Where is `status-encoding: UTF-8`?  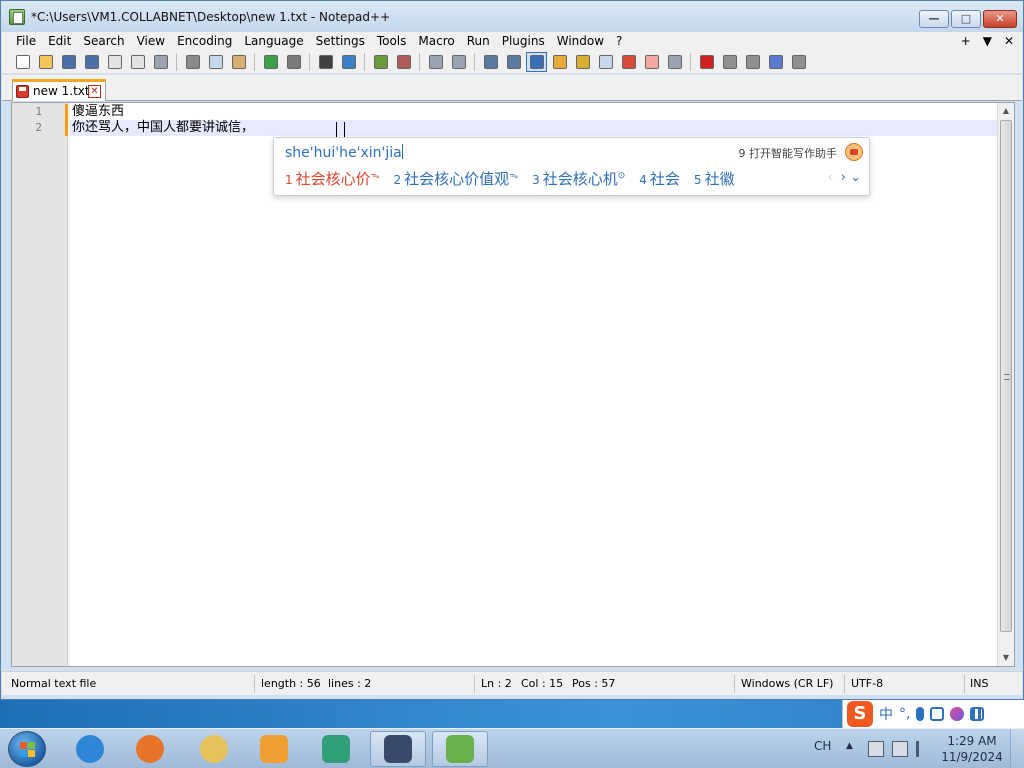 status-encoding: UTF-8 is located at coordinates (867, 683).